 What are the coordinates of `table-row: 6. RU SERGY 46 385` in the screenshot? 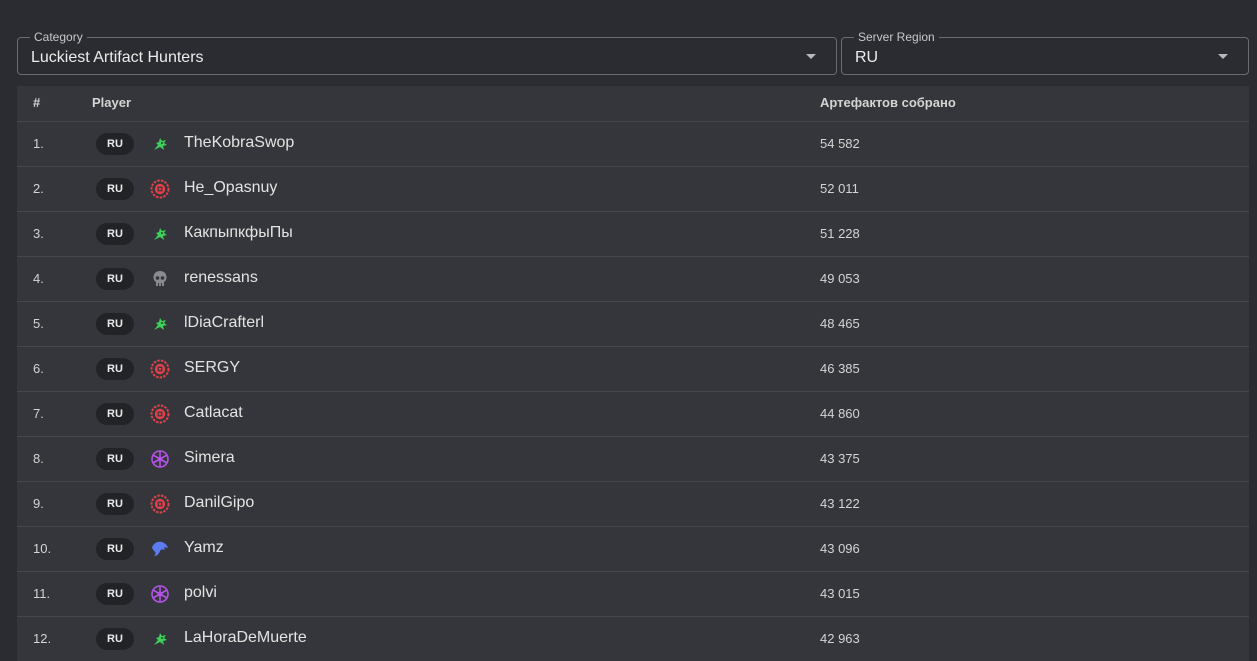 It's located at (633, 369).